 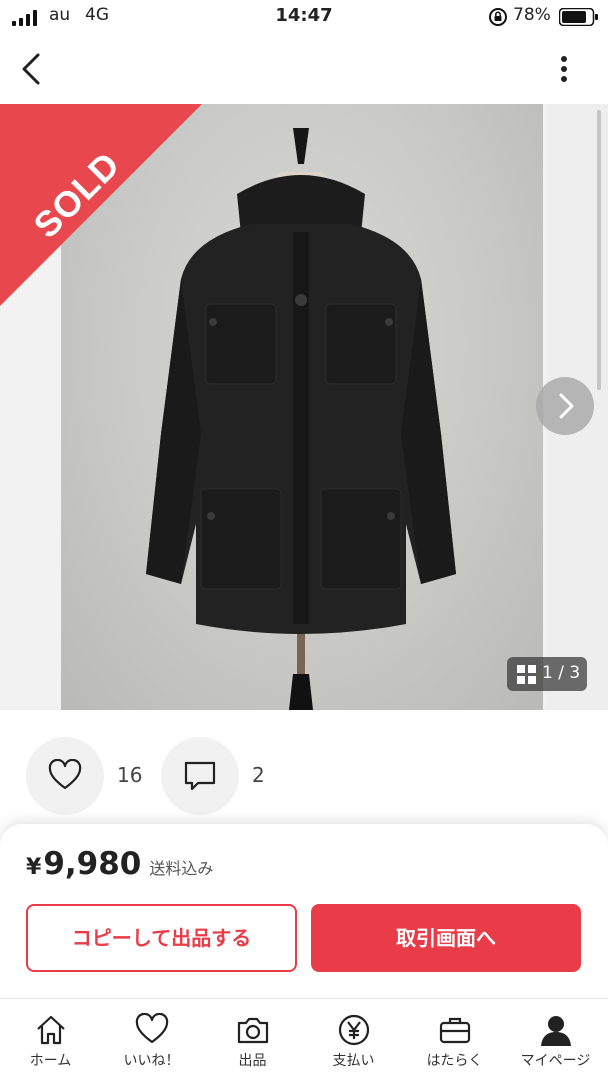 I want to click on tab-sell: 出品, so click(x=252, y=1039).